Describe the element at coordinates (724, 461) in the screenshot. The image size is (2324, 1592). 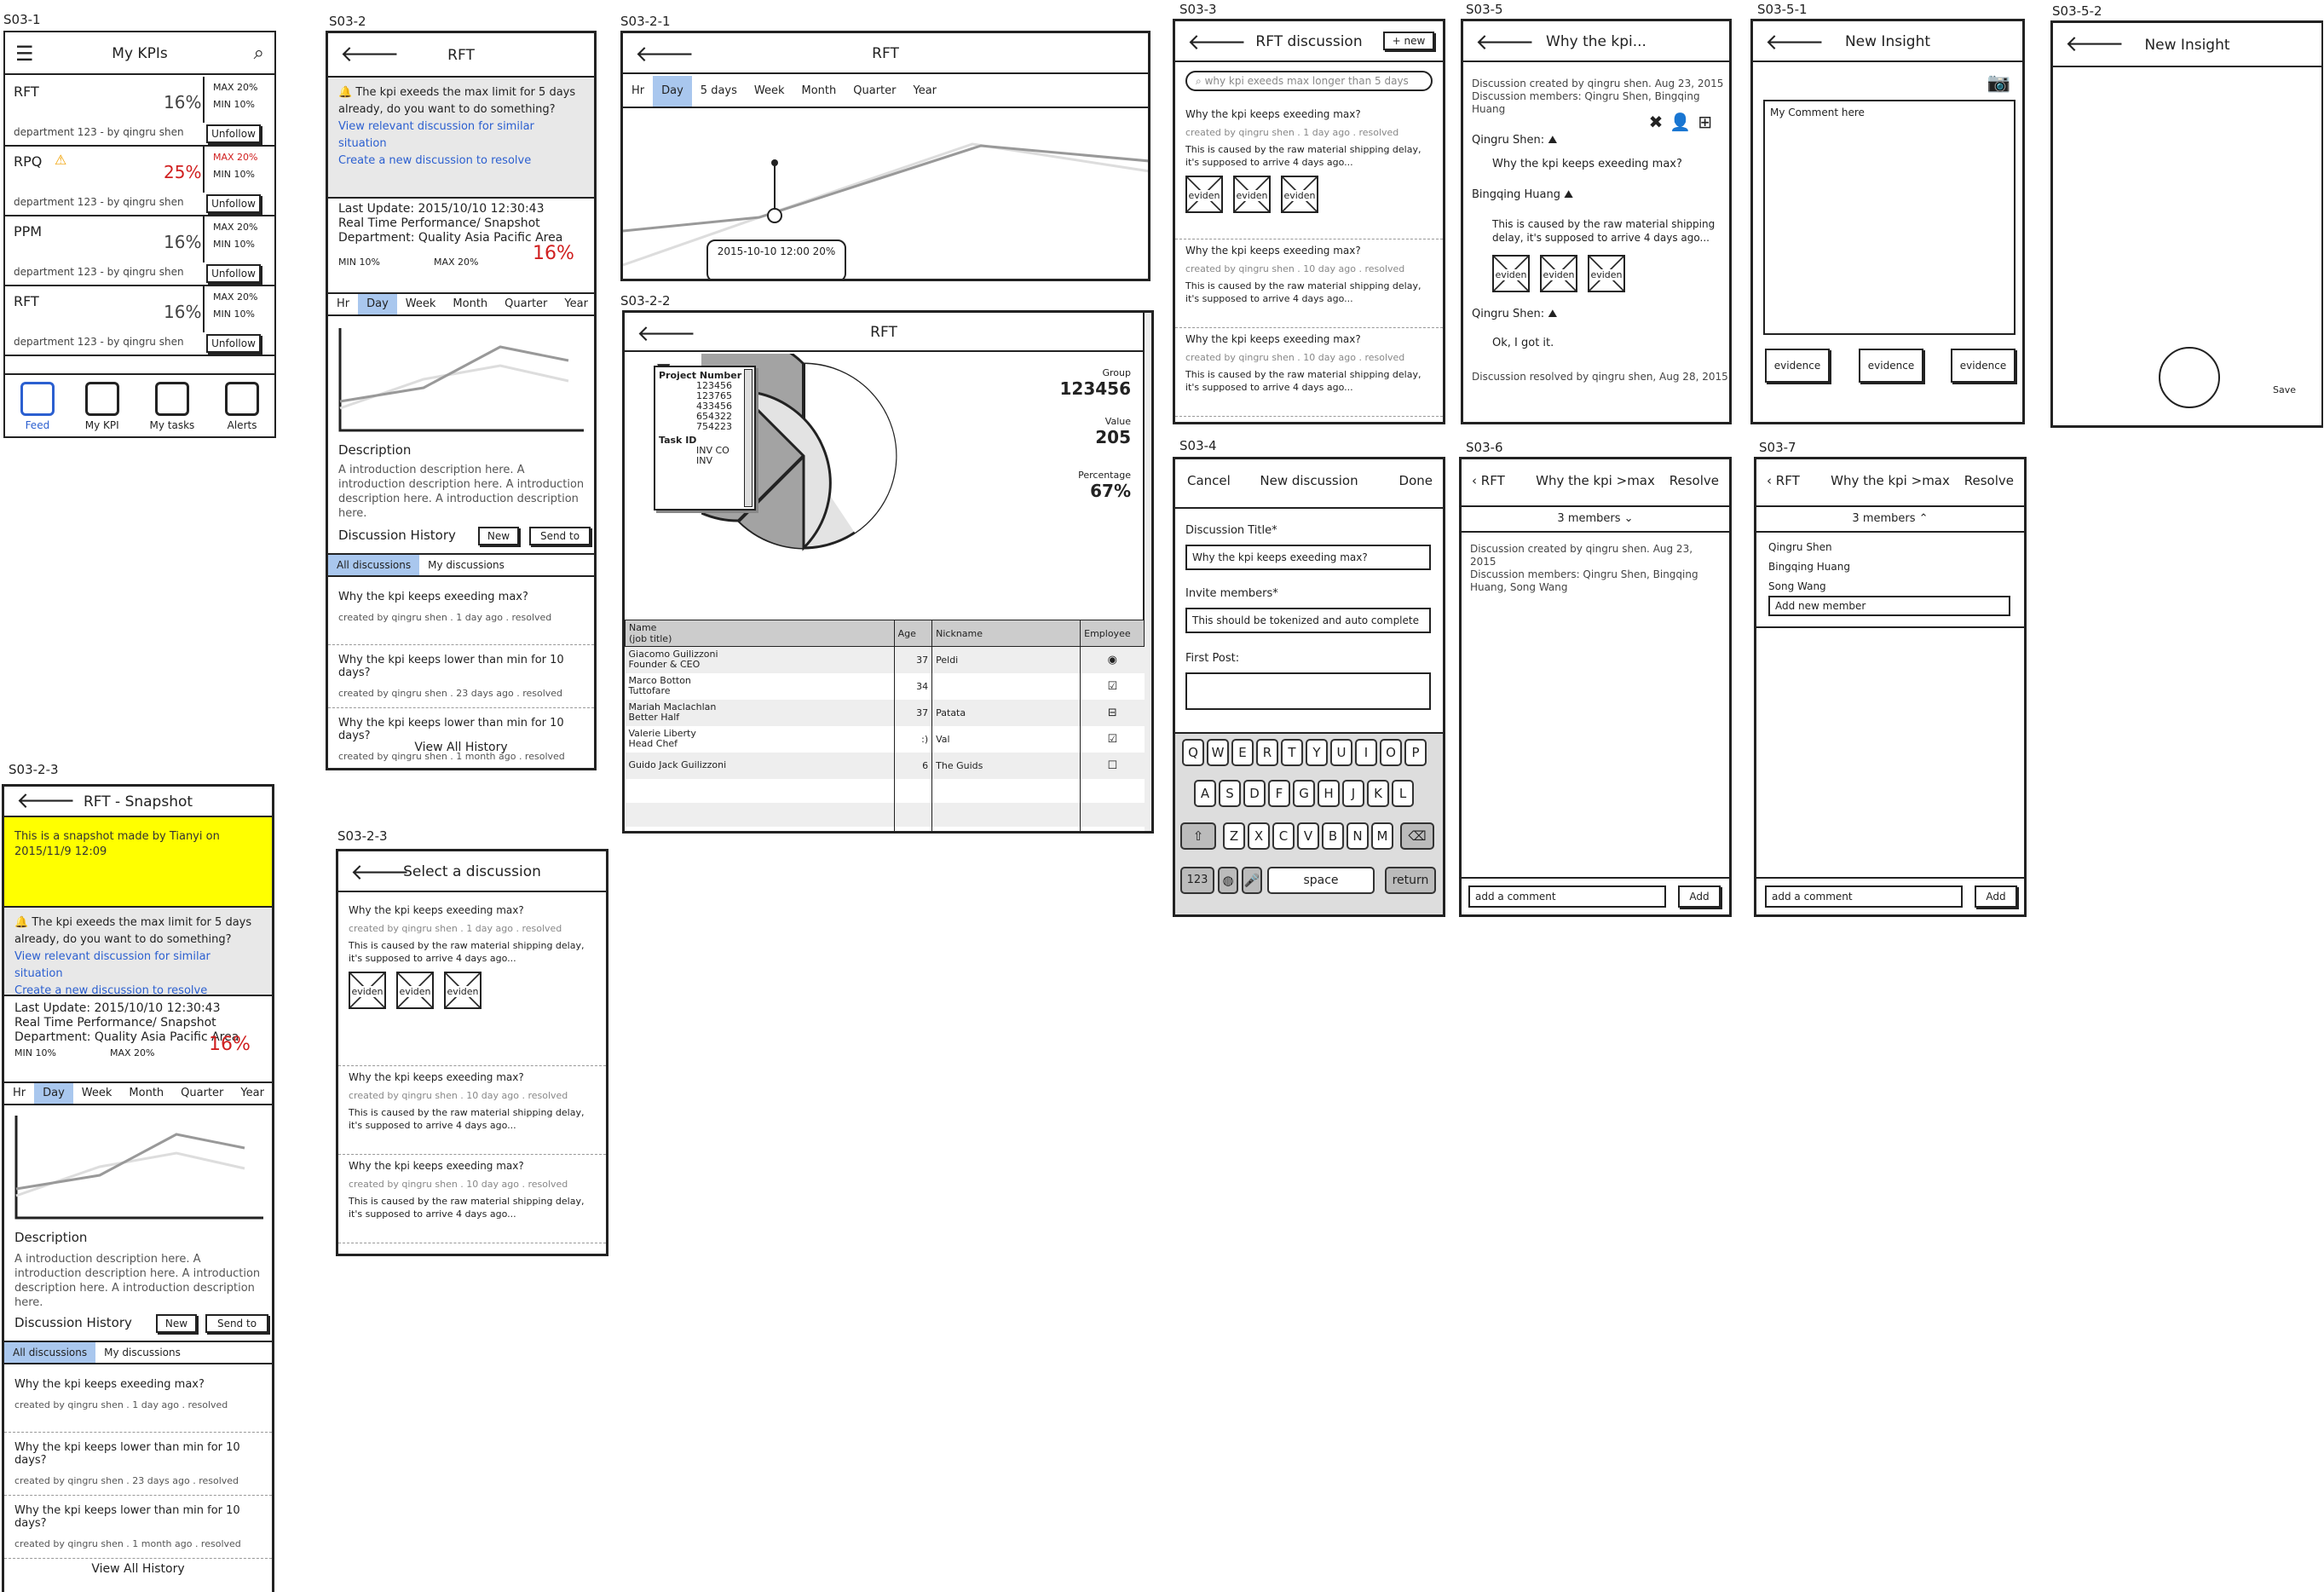
I see `task-id: INV` at that location.